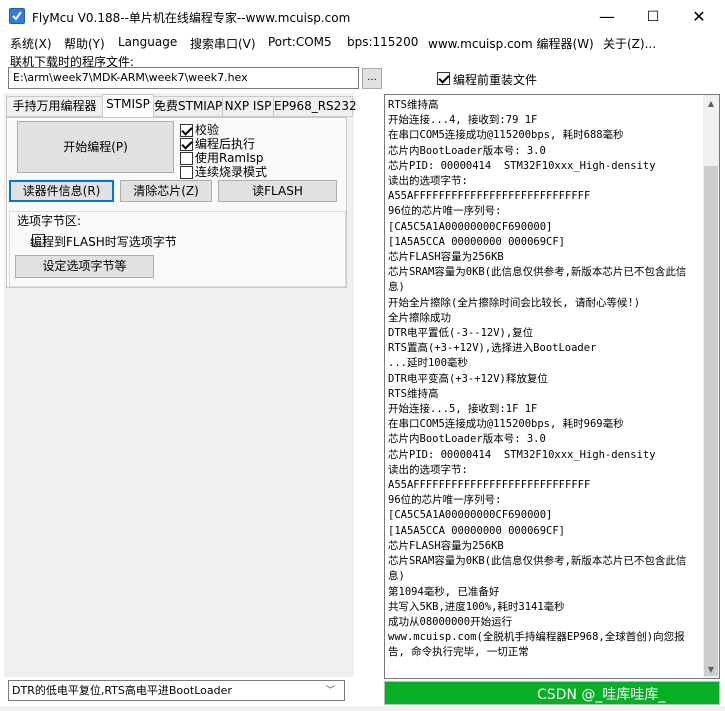  I want to click on tab-nxp-isp: NXP ISP, so click(248, 106).